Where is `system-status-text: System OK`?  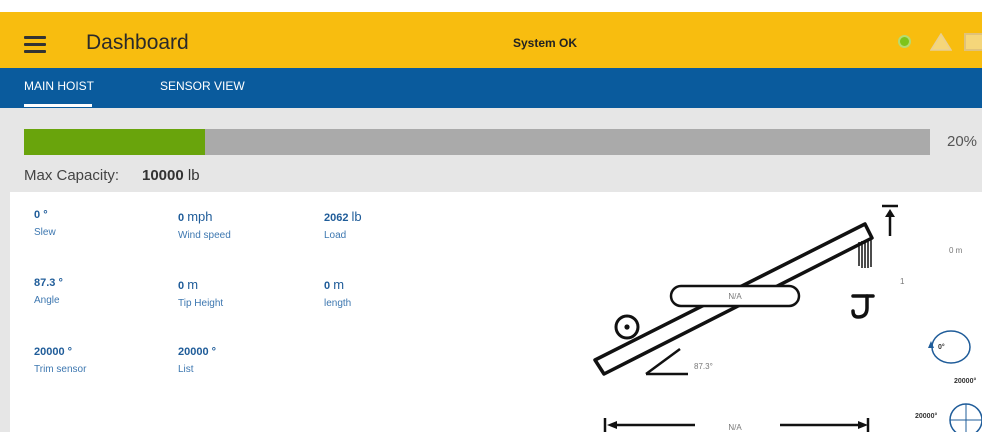 system-status-text: System OK is located at coordinates (545, 43).